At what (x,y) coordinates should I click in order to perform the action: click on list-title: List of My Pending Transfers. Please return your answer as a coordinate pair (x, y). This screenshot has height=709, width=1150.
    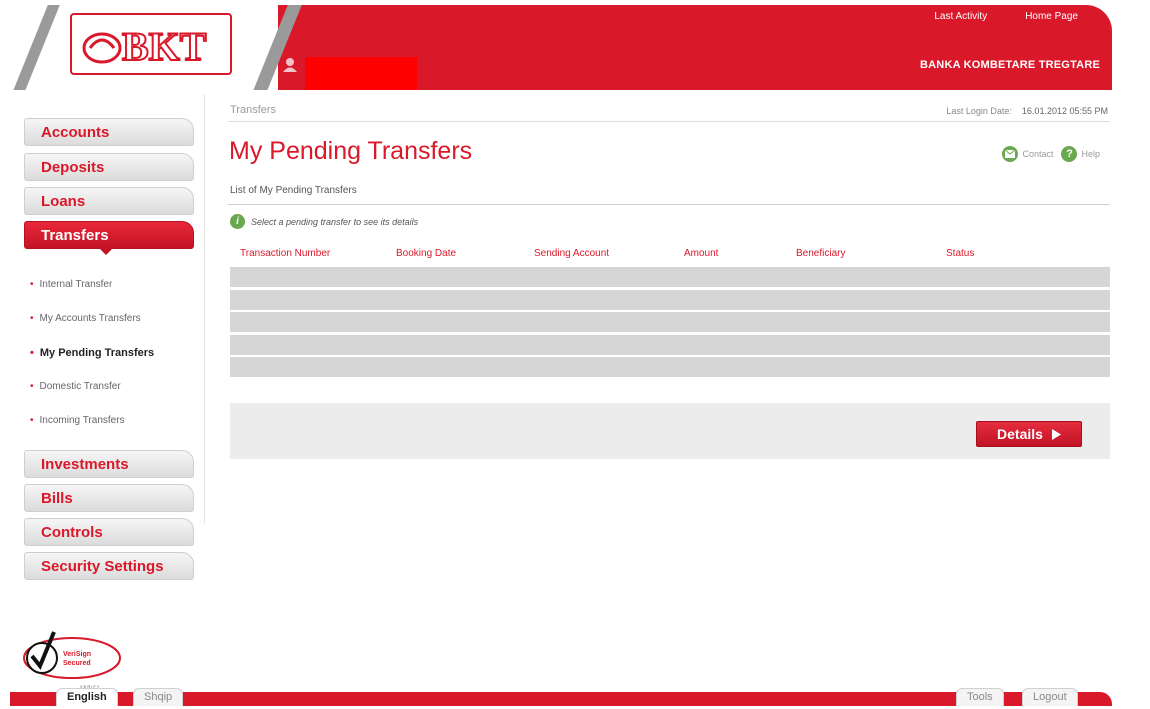
    Looking at the image, I should click on (293, 190).